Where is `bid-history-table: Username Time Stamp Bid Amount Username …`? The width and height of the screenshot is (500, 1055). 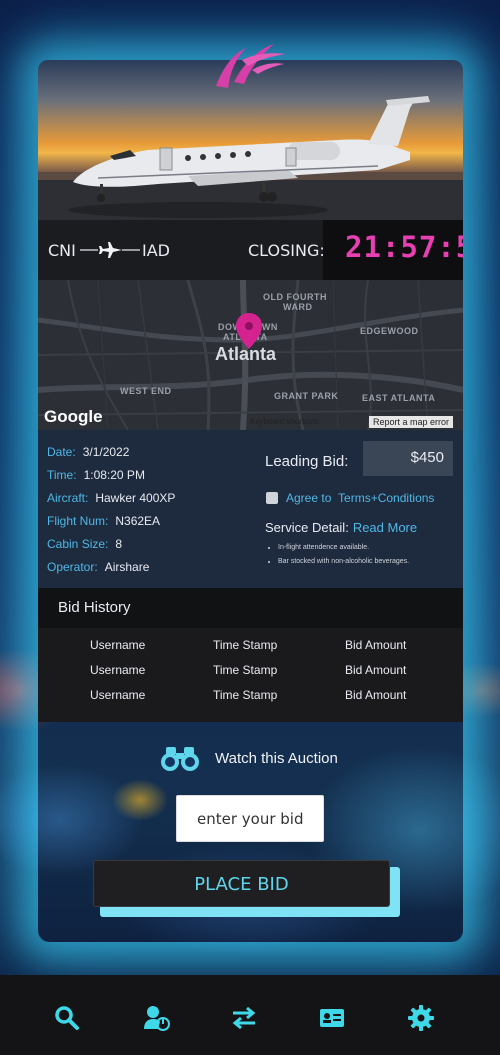 bid-history-table: Username Time Stamp Bid Amount Username … is located at coordinates (250, 675).